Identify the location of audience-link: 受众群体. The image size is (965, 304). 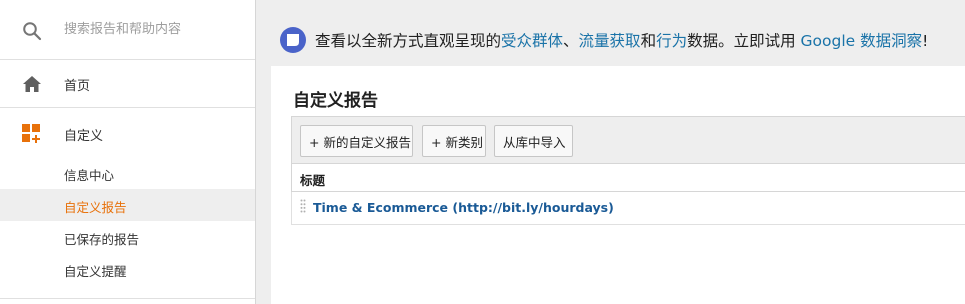
(532, 41).